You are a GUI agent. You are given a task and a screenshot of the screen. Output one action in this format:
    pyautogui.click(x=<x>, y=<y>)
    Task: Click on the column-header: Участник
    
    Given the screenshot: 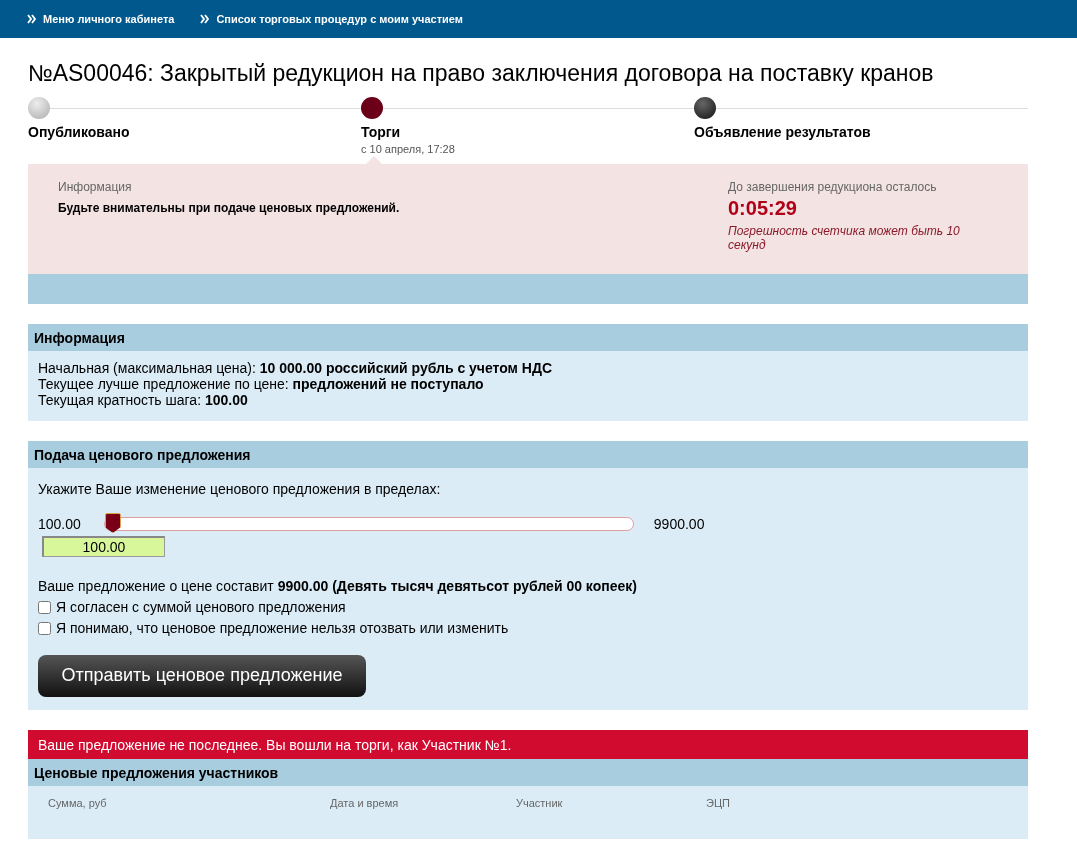 What is the action you would take?
    pyautogui.click(x=540, y=803)
    